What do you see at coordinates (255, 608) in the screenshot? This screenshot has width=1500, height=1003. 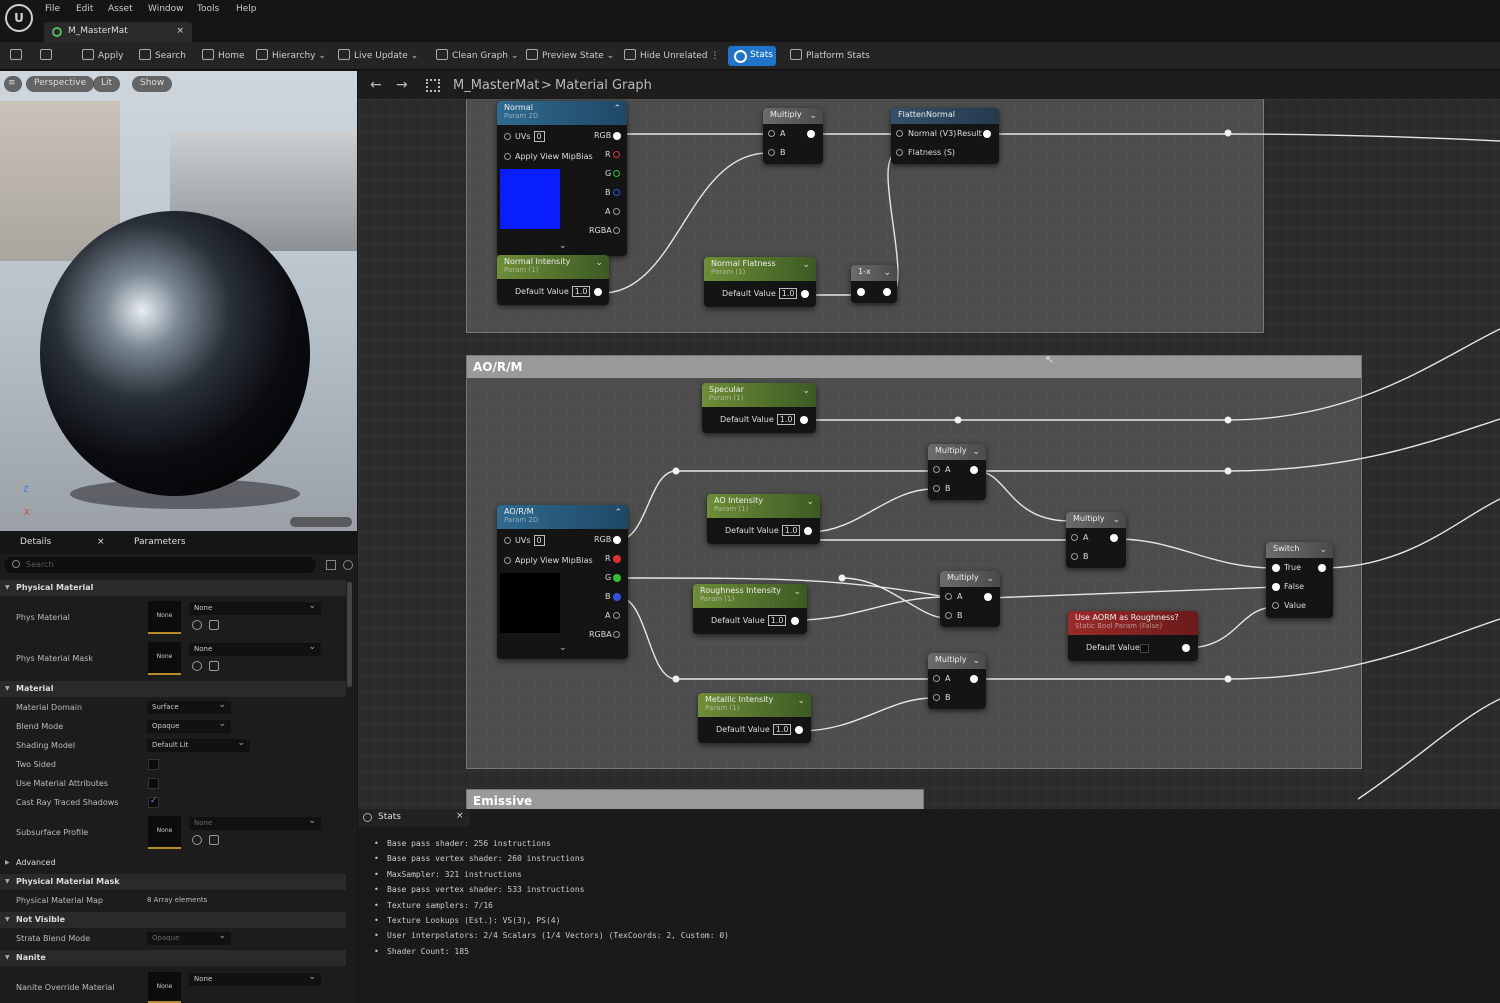 I see `phys-material-dropdown: None` at bounding box center [255, 608].